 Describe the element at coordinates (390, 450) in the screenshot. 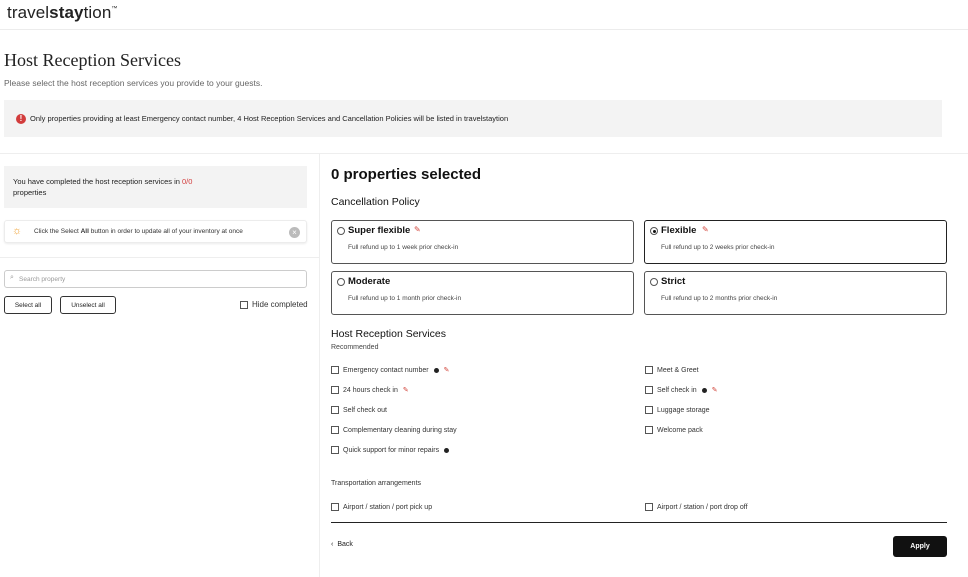

I see `service-quick-support: Quick support for minor repairs` at that location.